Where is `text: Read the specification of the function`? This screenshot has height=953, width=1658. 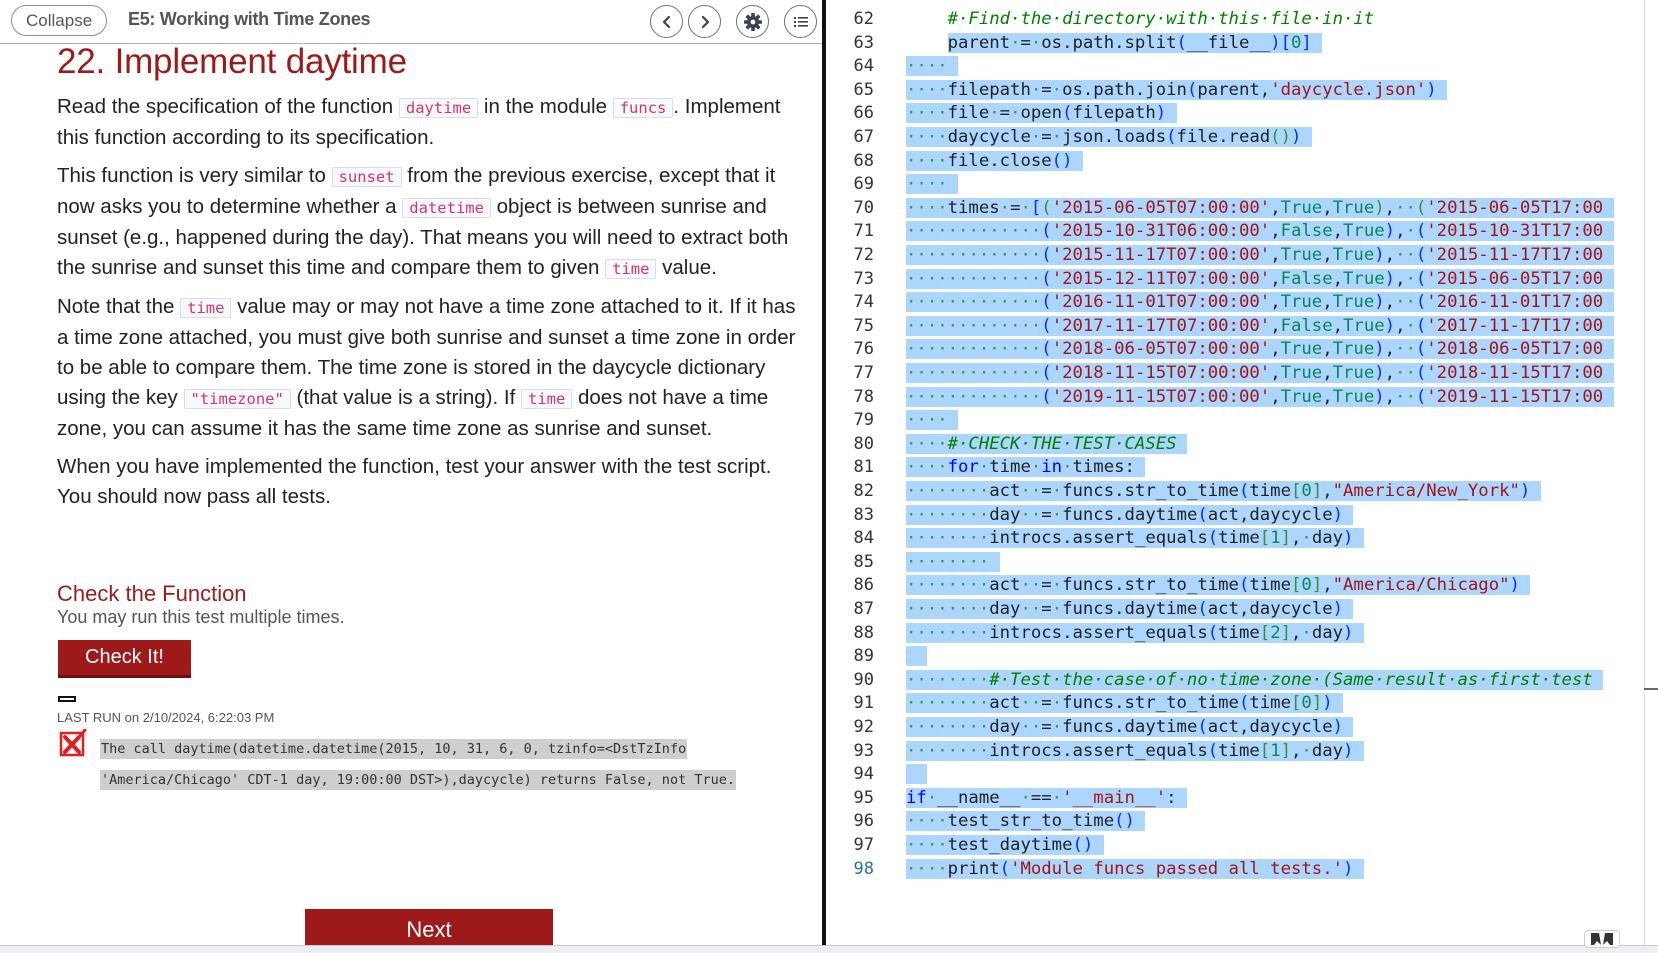
text: Read the specification of the function is located at coordinates (228, 106).